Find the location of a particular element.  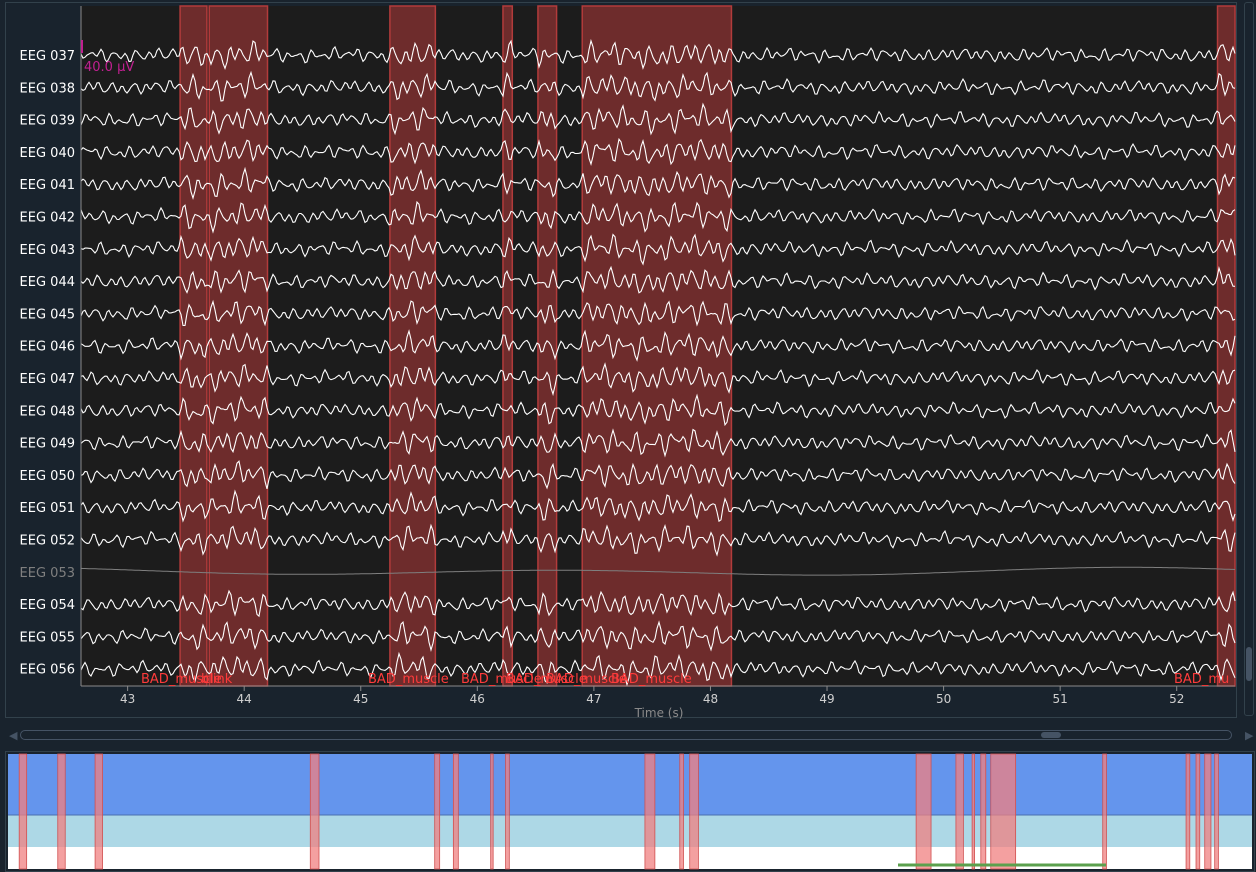

x-tick-label: 43 is located at coordinates (127, 699).